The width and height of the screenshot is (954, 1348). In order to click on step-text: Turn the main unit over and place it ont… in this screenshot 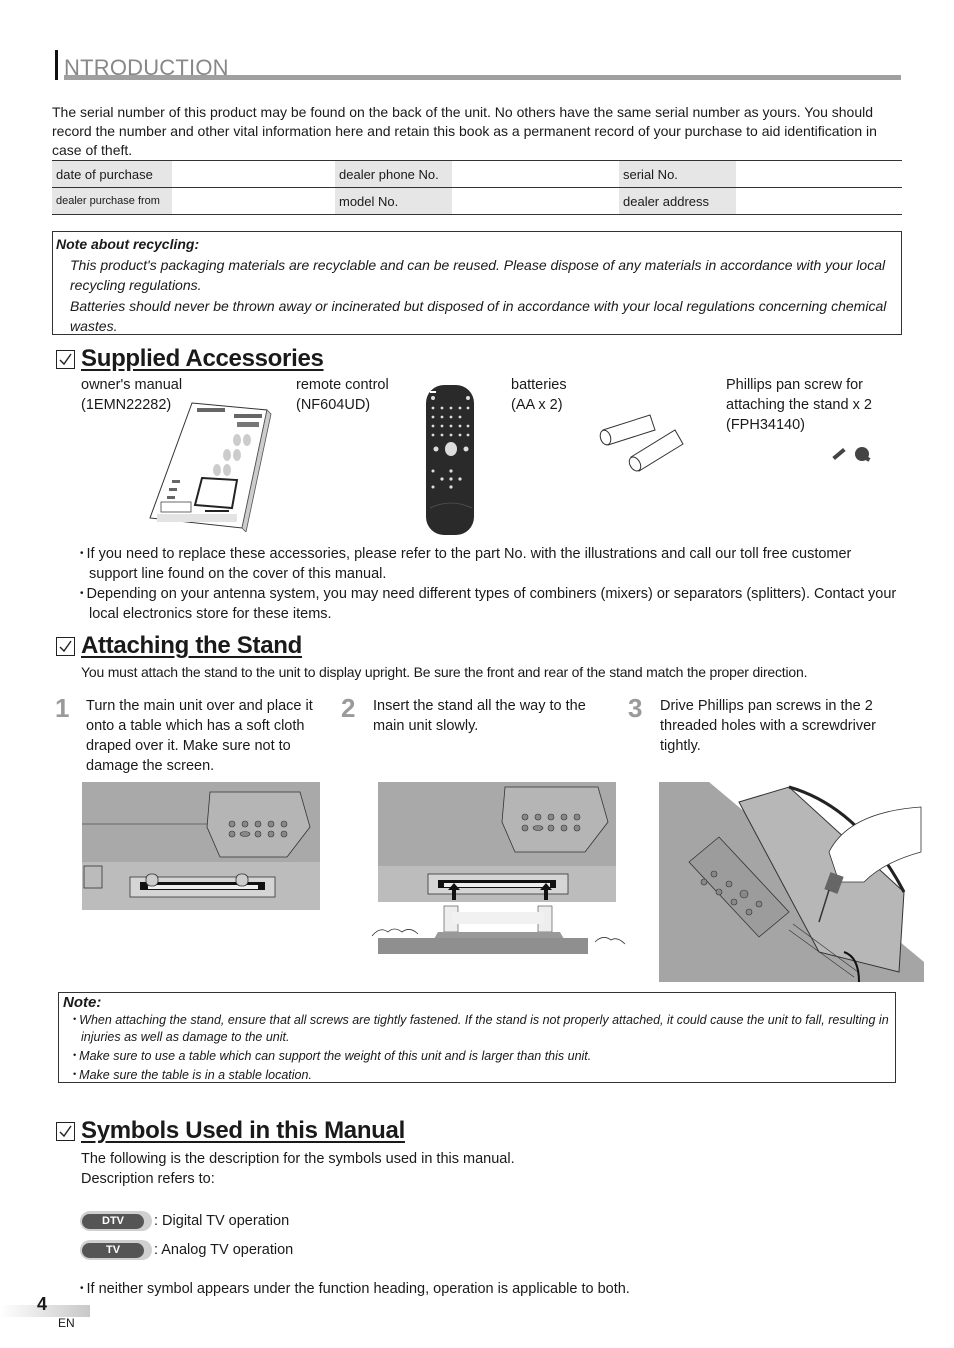, I will do `click(199, 736)`.